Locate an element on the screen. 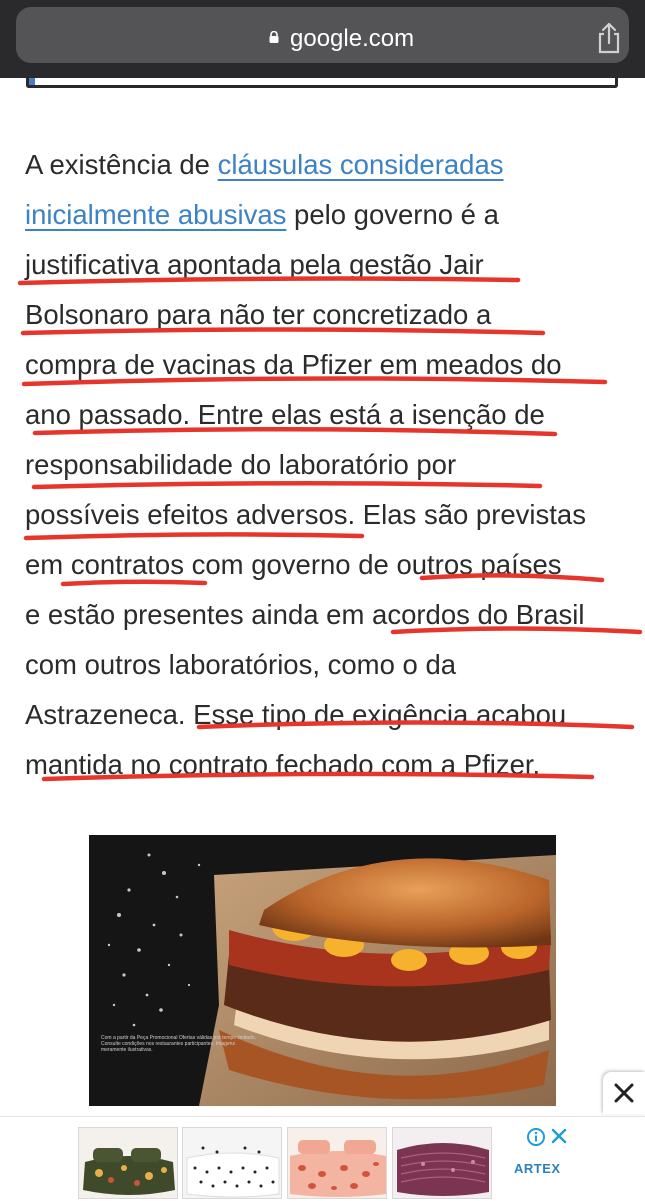 The image size is (645, 1201). article-line: compra de vacinas da Pfizer em meados do is located at coordinates (330, 365).